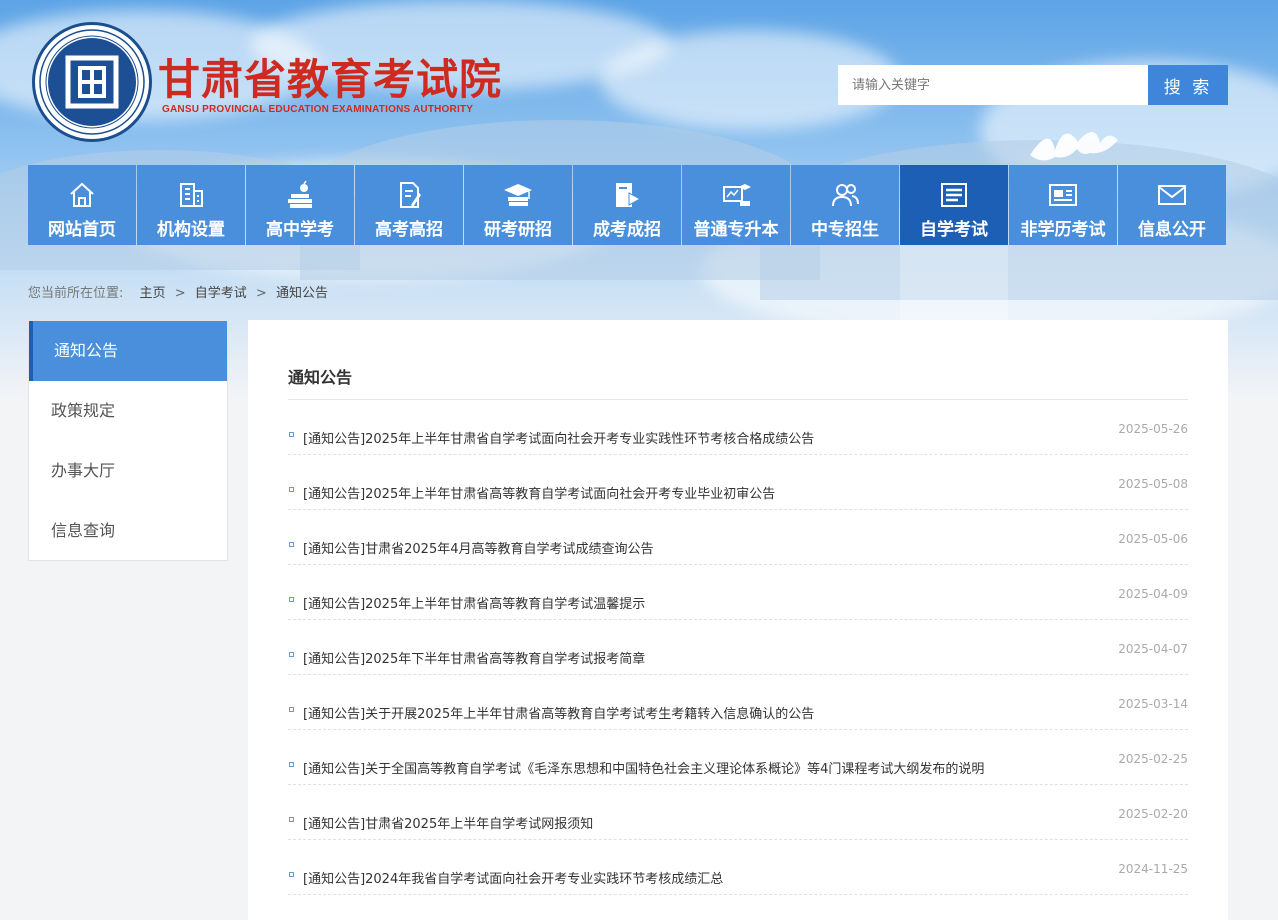  What do you see at coordinates (1153, 539) in the screenshot?
I see `notice-date: 2025-05-06` at bounding box center [1153, 539].